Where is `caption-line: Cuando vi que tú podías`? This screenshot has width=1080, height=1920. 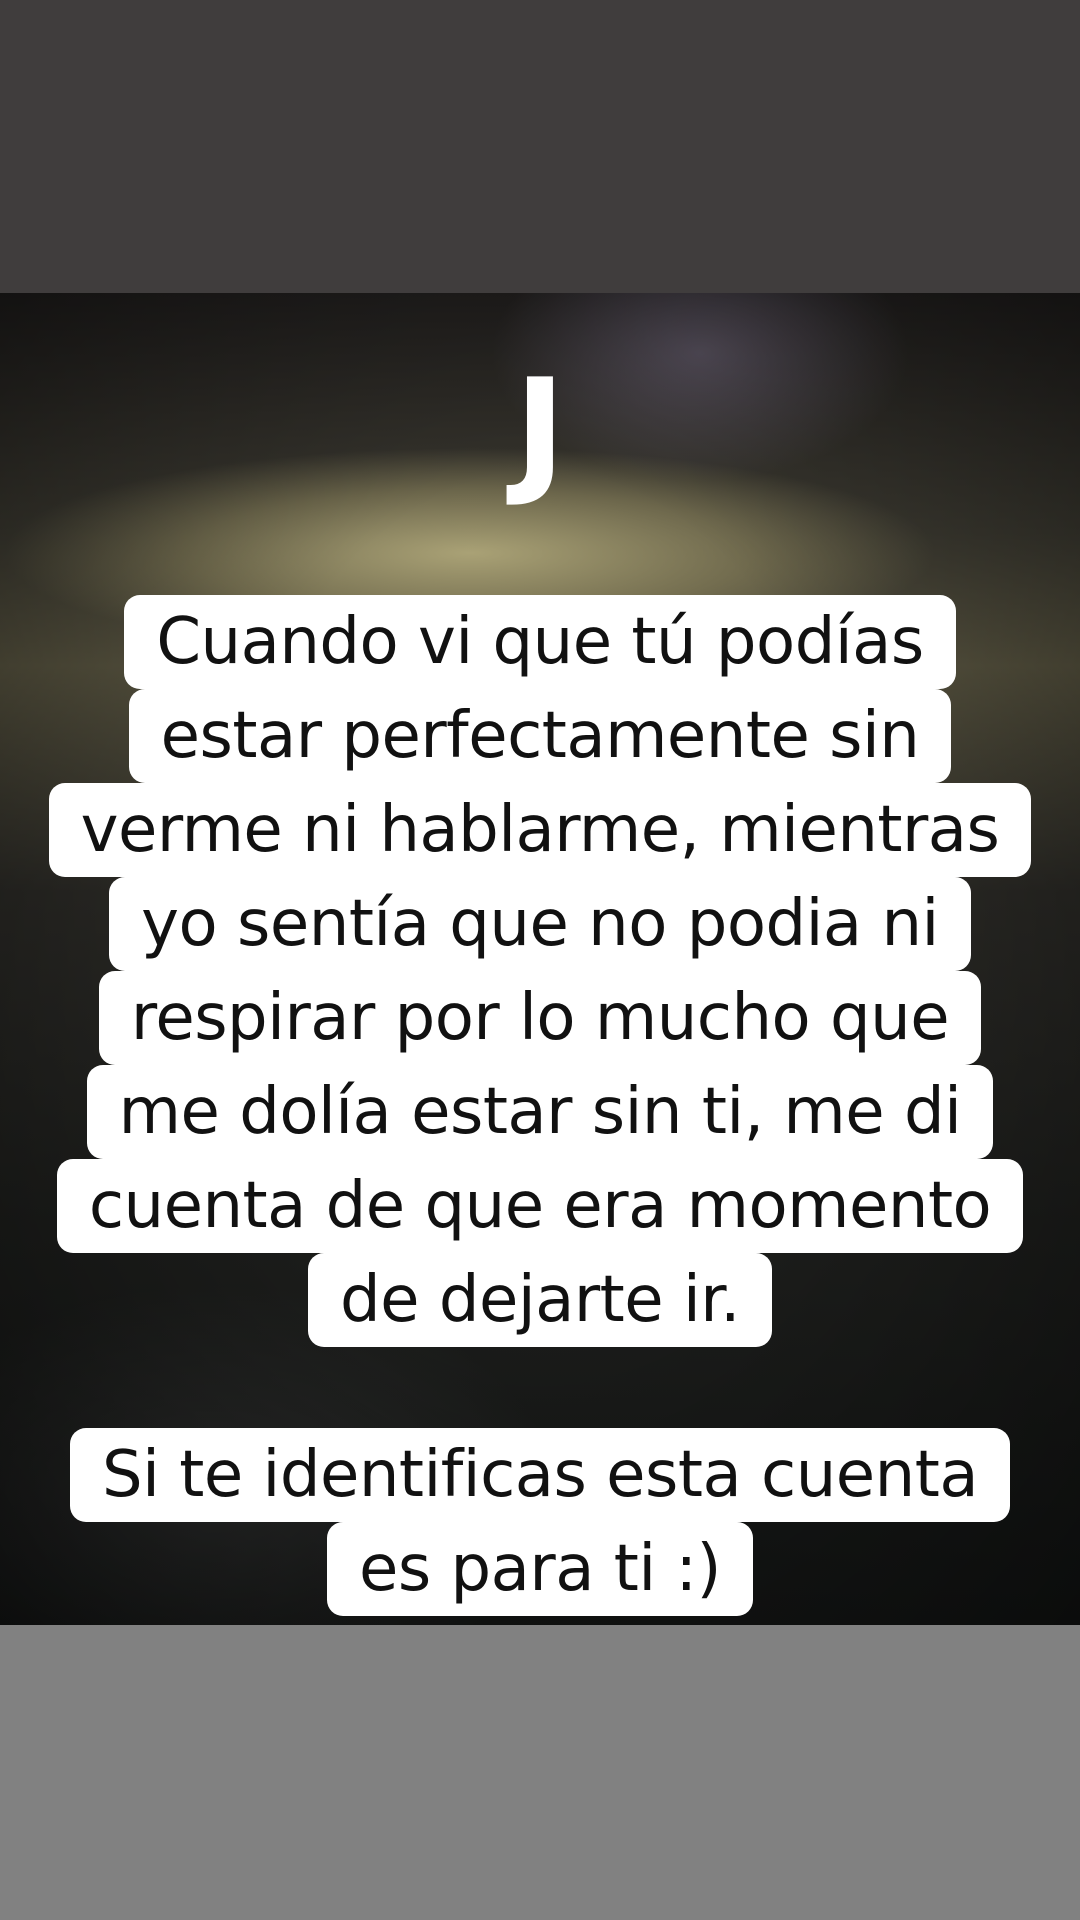
caption-line: Cuando vi que tú podías is located at coordinates (540, 642).